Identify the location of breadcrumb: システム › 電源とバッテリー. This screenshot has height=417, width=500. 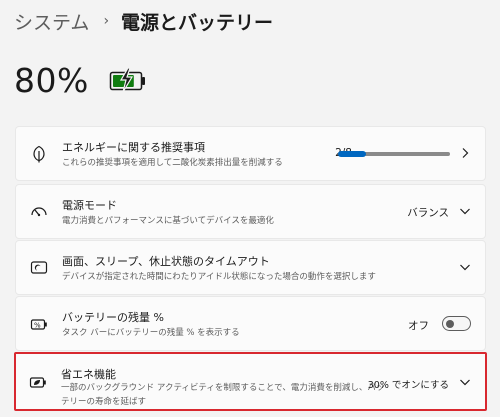
(143, 21).